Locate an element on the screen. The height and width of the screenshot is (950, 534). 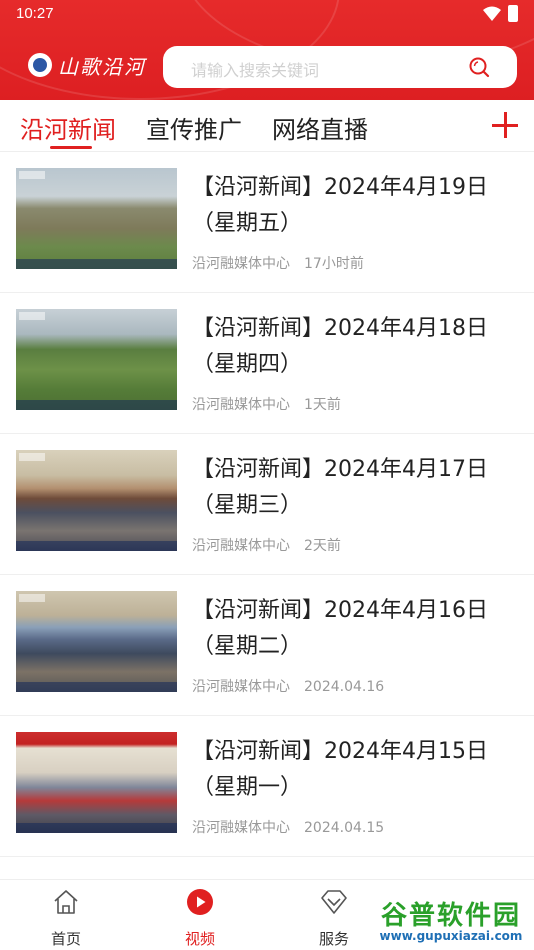
app-logo: 山歌沿河 is located at coordinates (87, 65).